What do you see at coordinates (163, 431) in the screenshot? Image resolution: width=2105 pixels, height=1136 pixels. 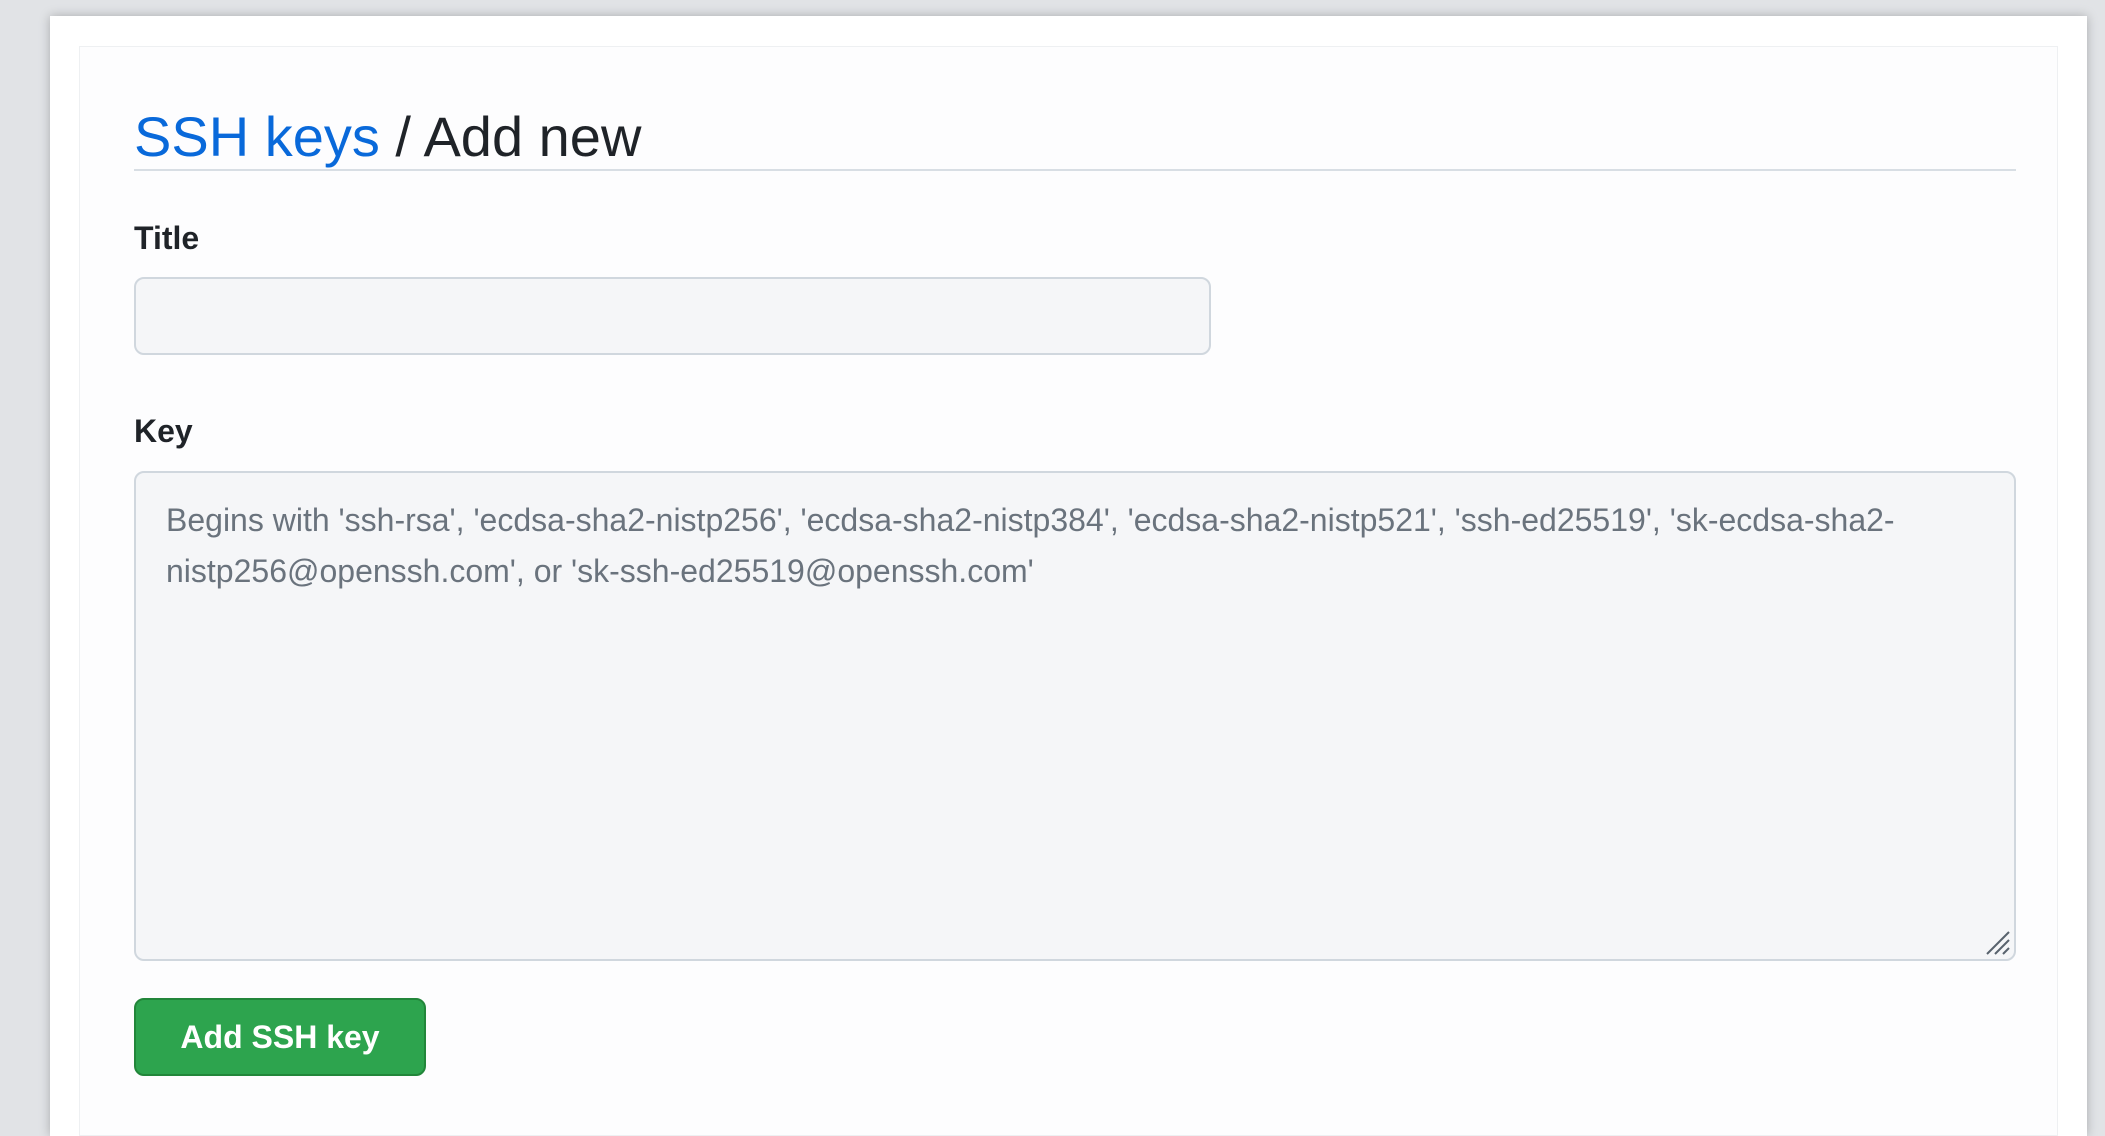 I see `key-label: Key` at bounding box center [163, 431].